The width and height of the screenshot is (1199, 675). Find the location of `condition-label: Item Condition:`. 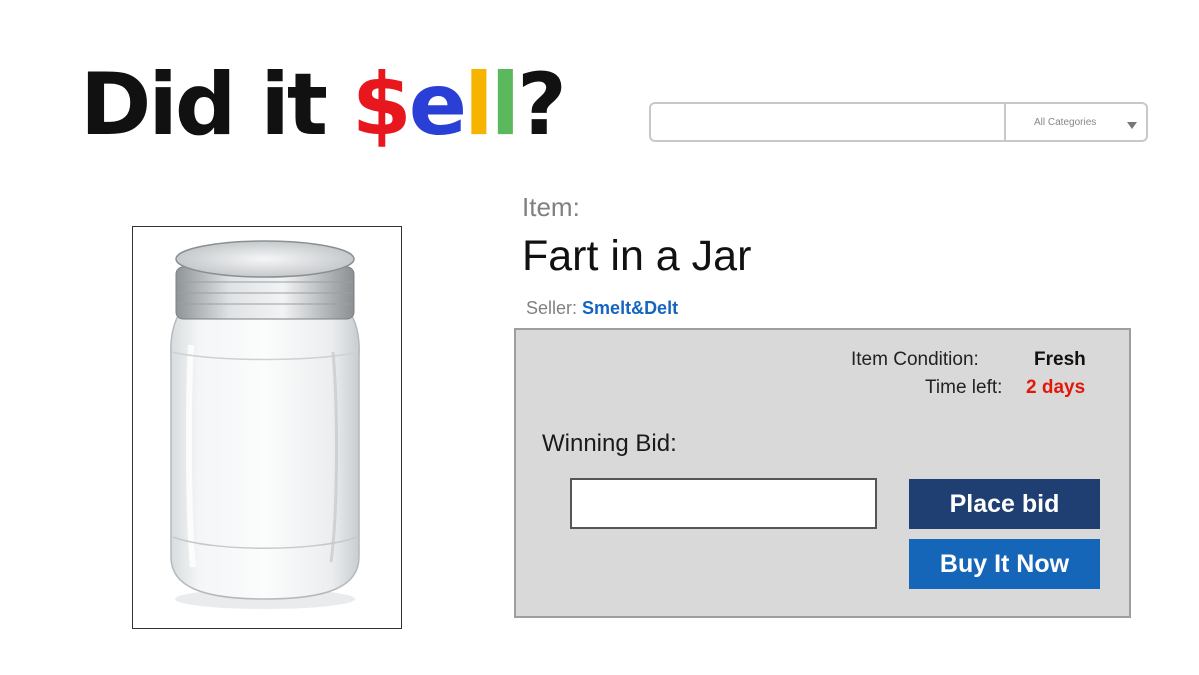

condition-label: Item Condition: is located at coordinates (915, 359).